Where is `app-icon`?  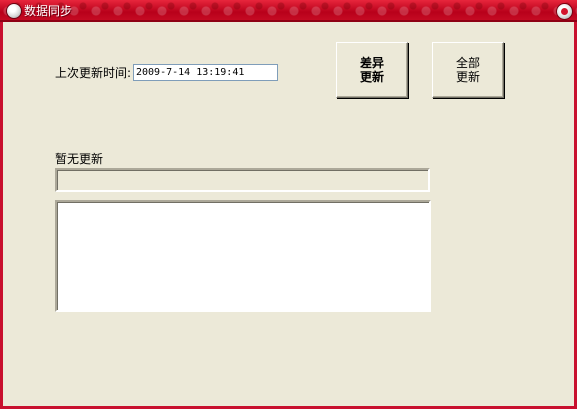
app-icon is located at coordinates (14, 11).